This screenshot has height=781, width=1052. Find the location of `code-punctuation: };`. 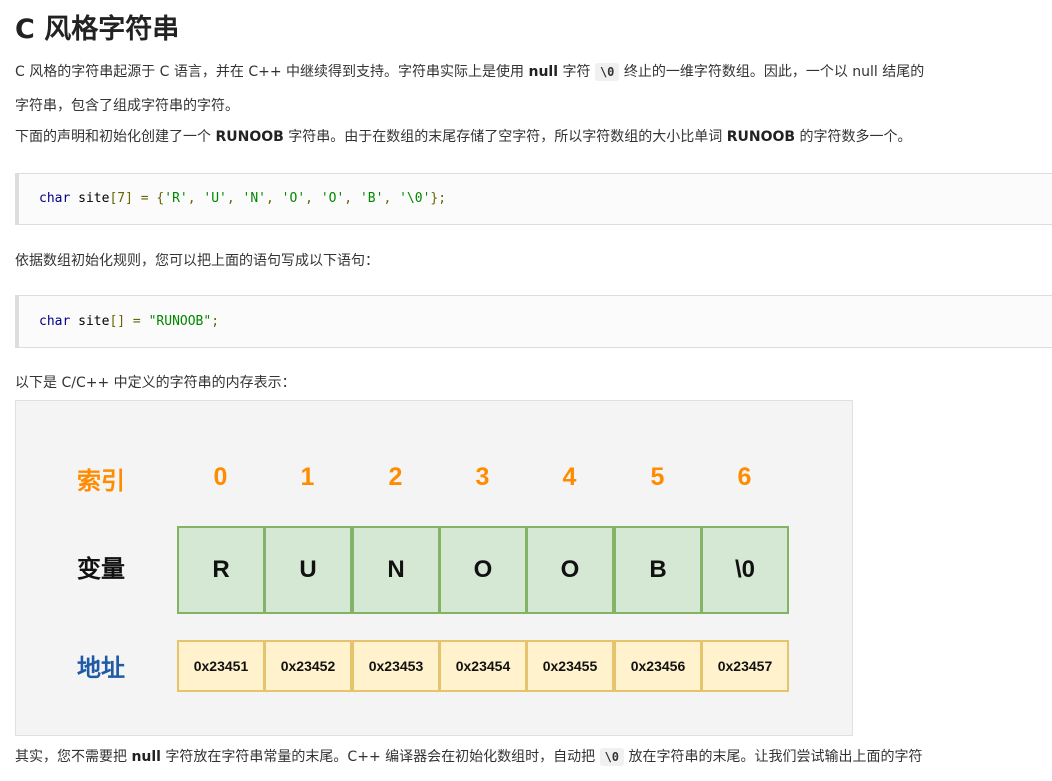

code-punctuation: }; is located at coordinates (438, 198).